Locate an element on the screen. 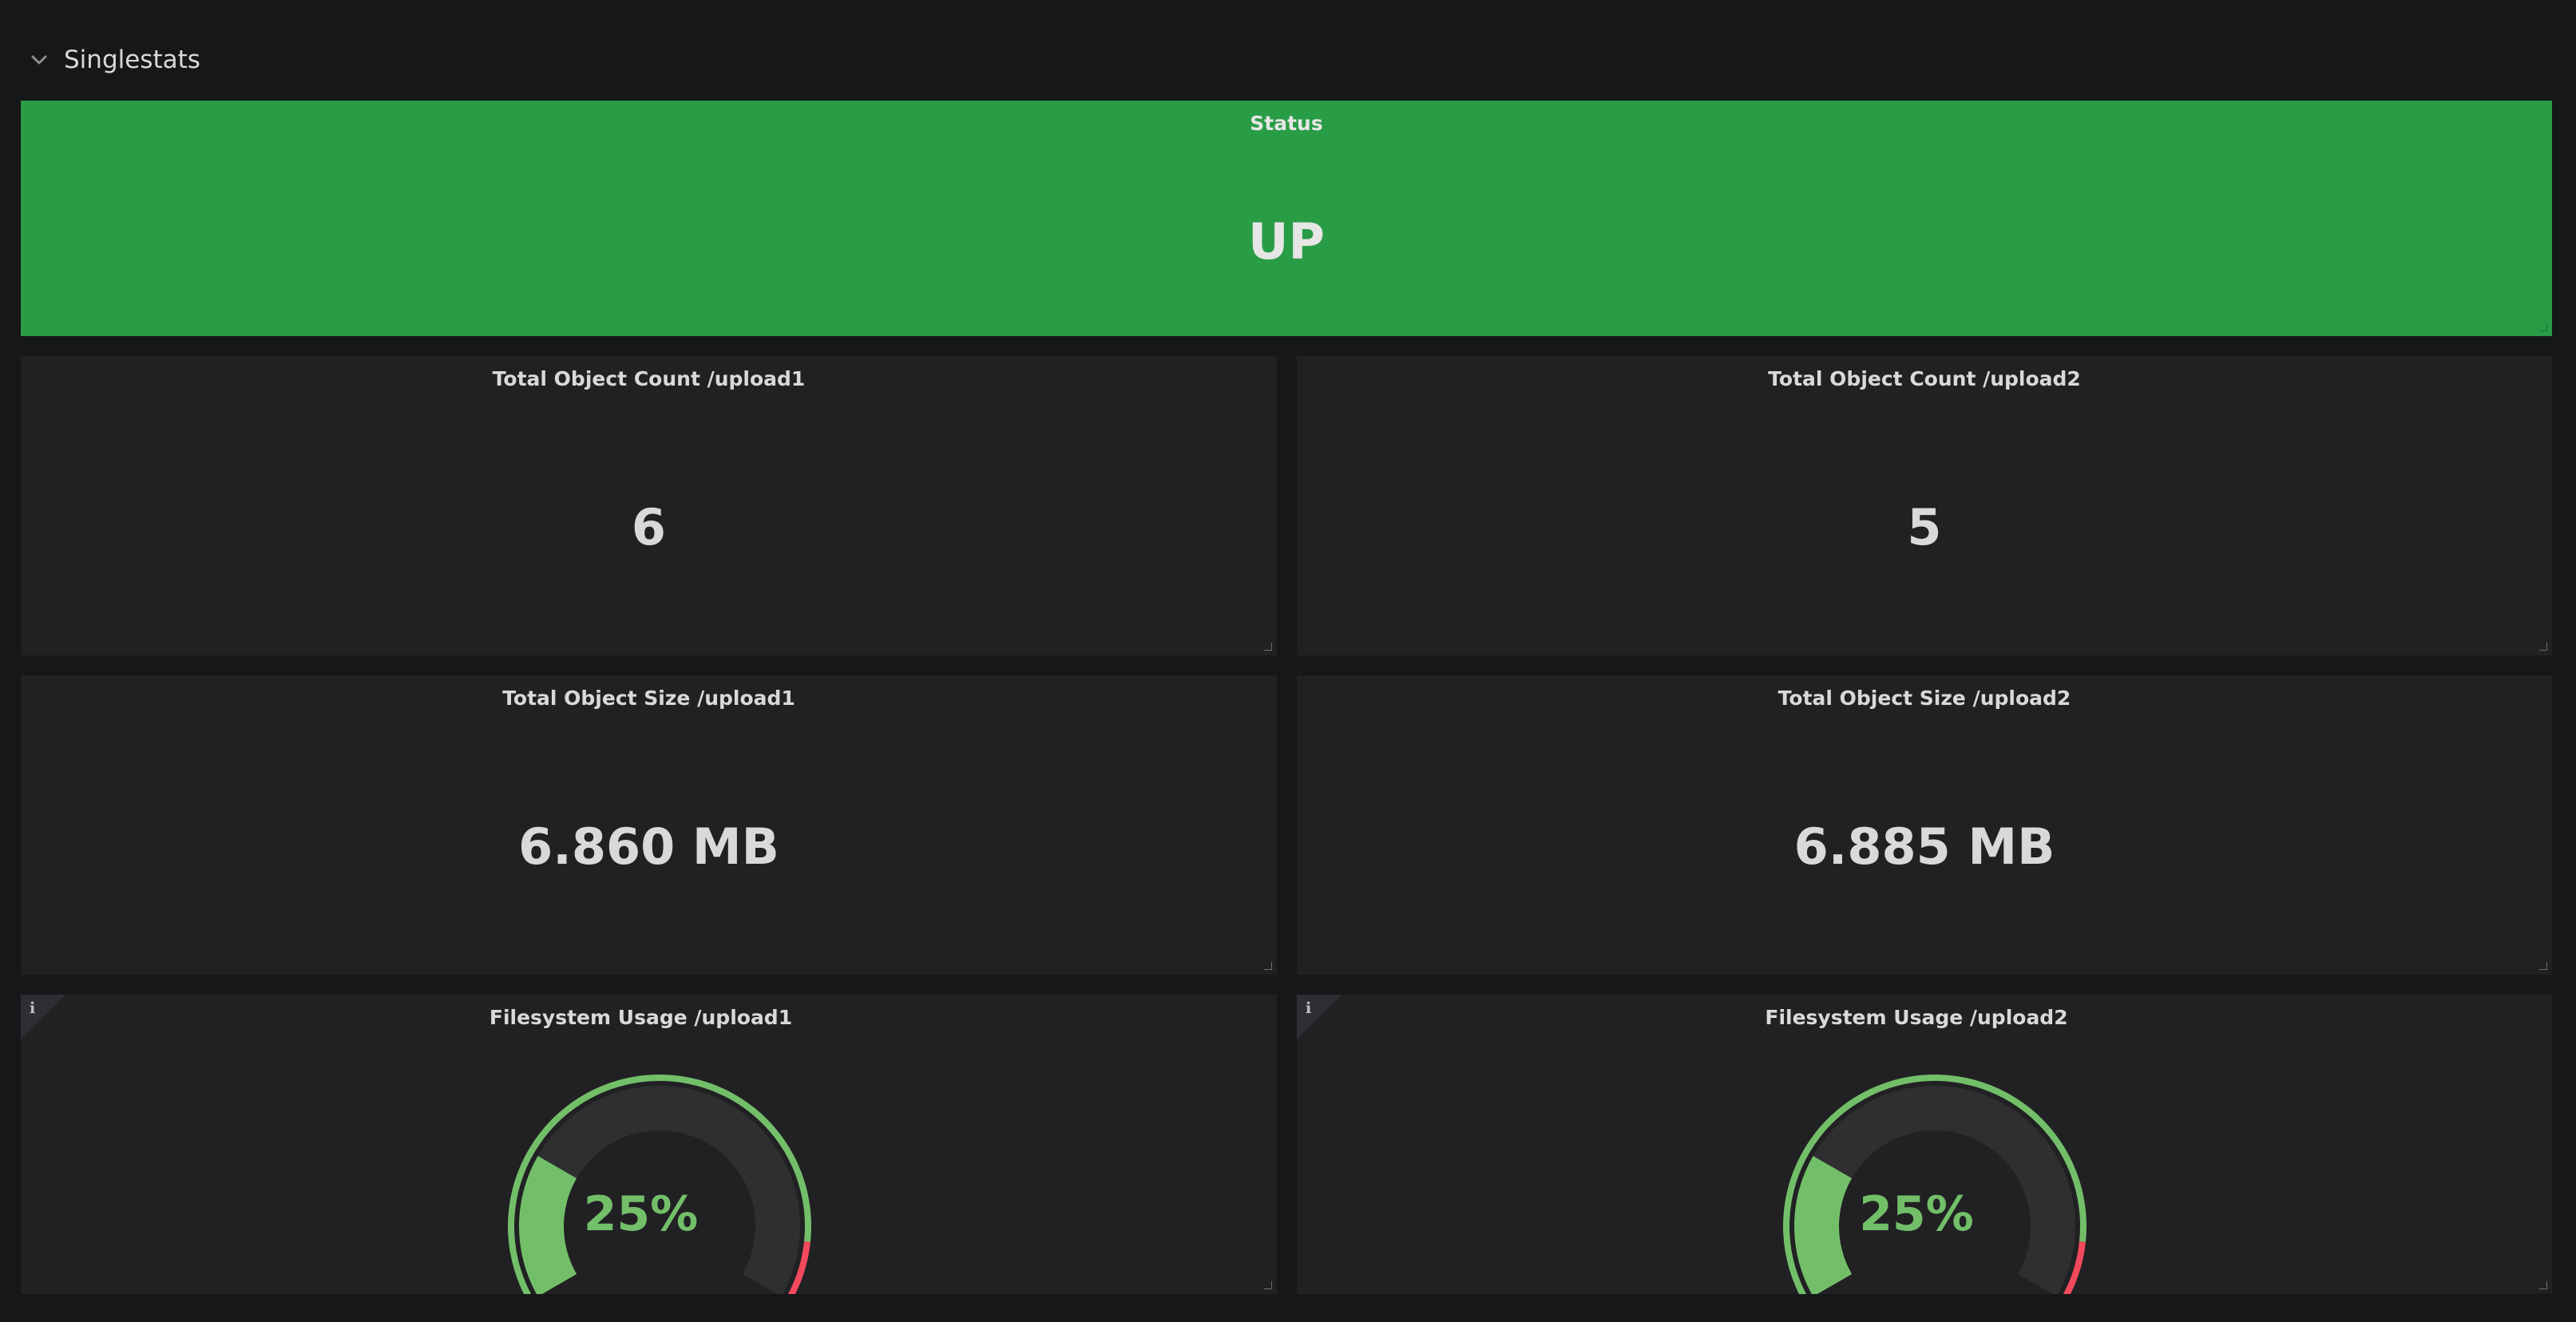 The height and width of the screenshot is (1322, 2576). panel-title: Status is located at coordinates (1286, 123).